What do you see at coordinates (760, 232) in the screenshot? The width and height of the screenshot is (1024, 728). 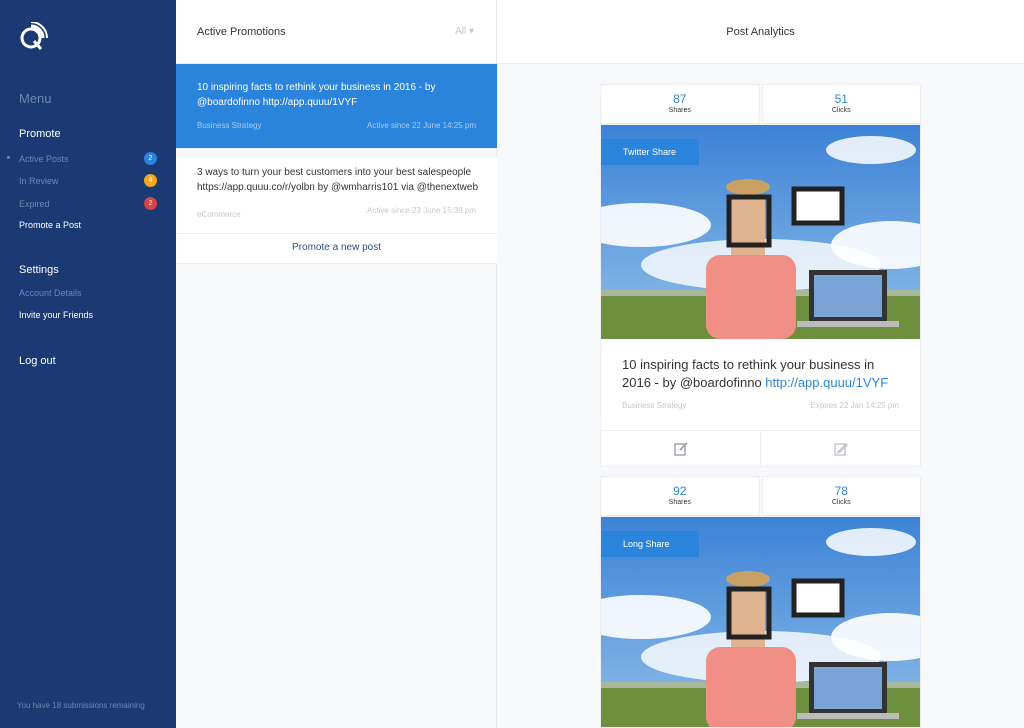 I see `post-image: Twitter Share` at bounding box center [760, 232].